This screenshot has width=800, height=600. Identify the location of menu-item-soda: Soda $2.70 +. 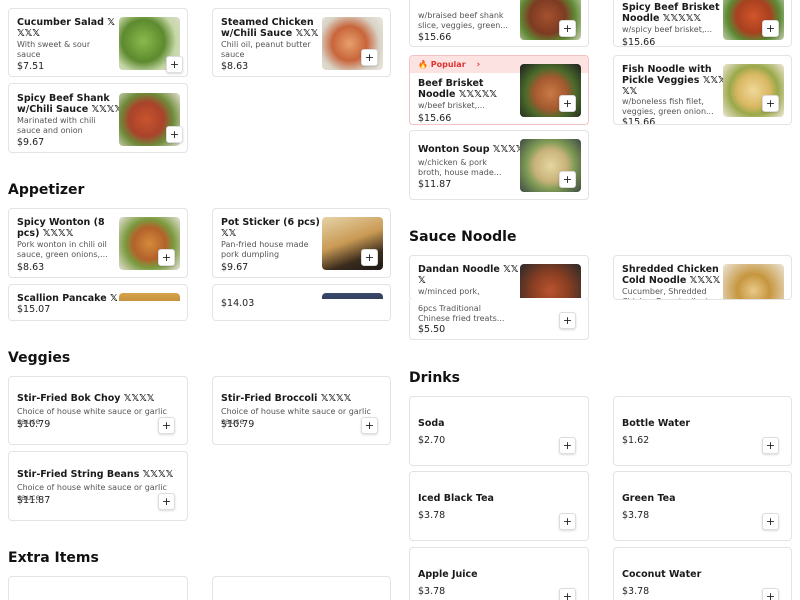
(499, 431).